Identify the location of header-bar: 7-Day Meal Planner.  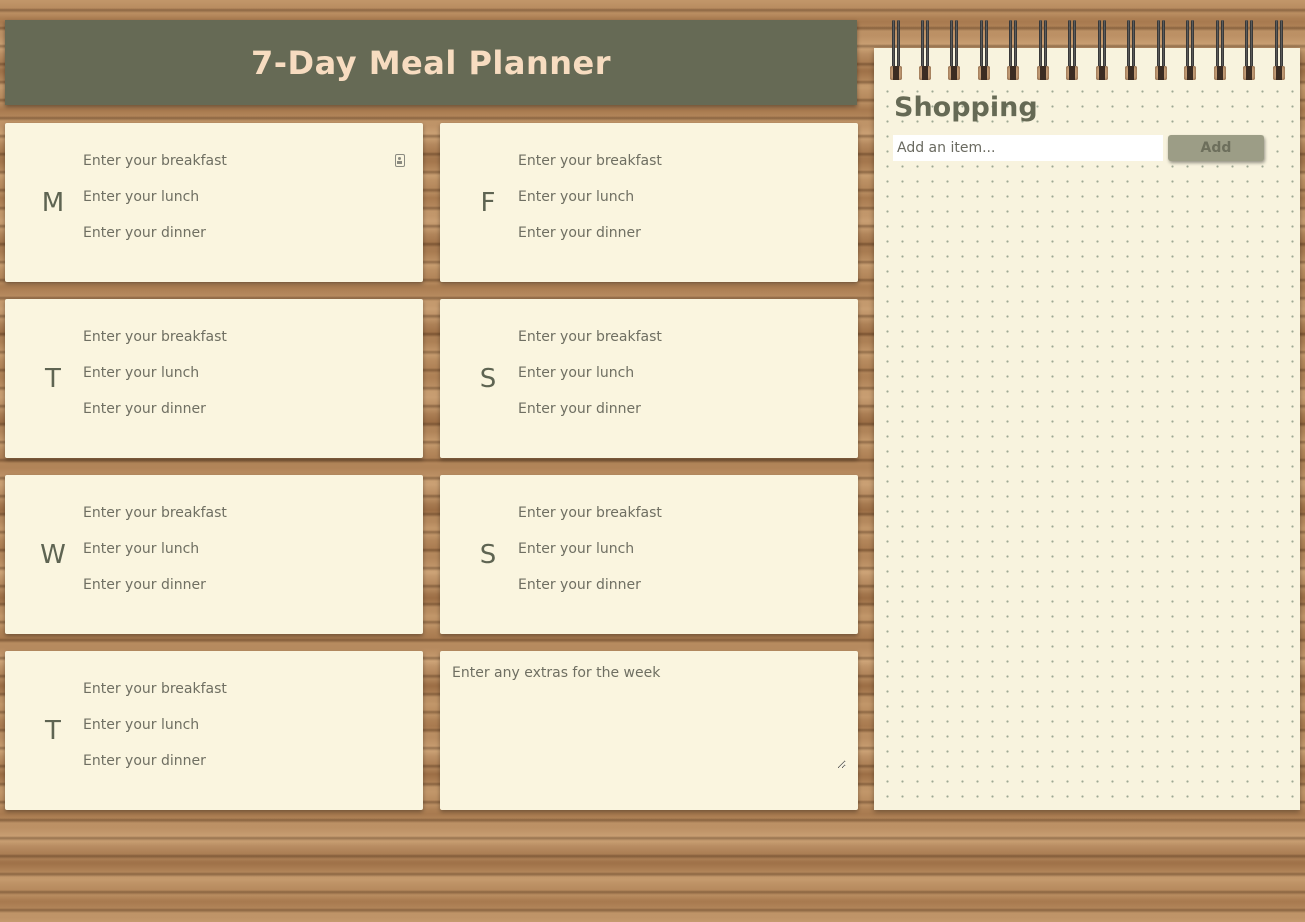
(431, 62).